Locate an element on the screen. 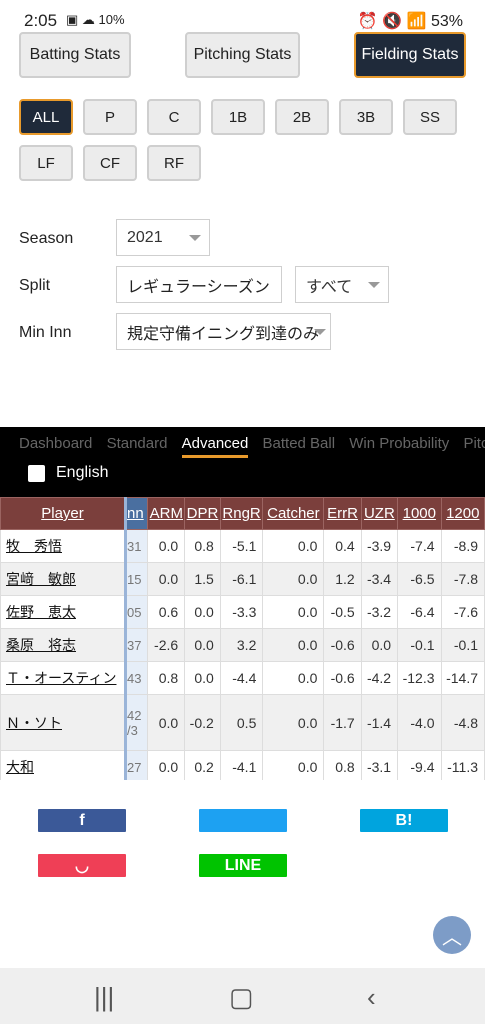  player-name-link: Ｎ・ソト is located at coordinates (63, 722).